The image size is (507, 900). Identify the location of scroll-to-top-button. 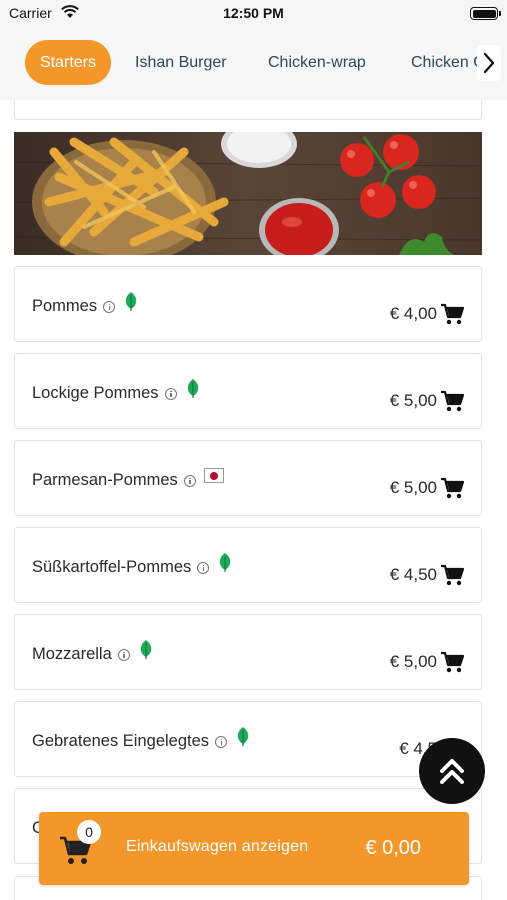
(452, 771).